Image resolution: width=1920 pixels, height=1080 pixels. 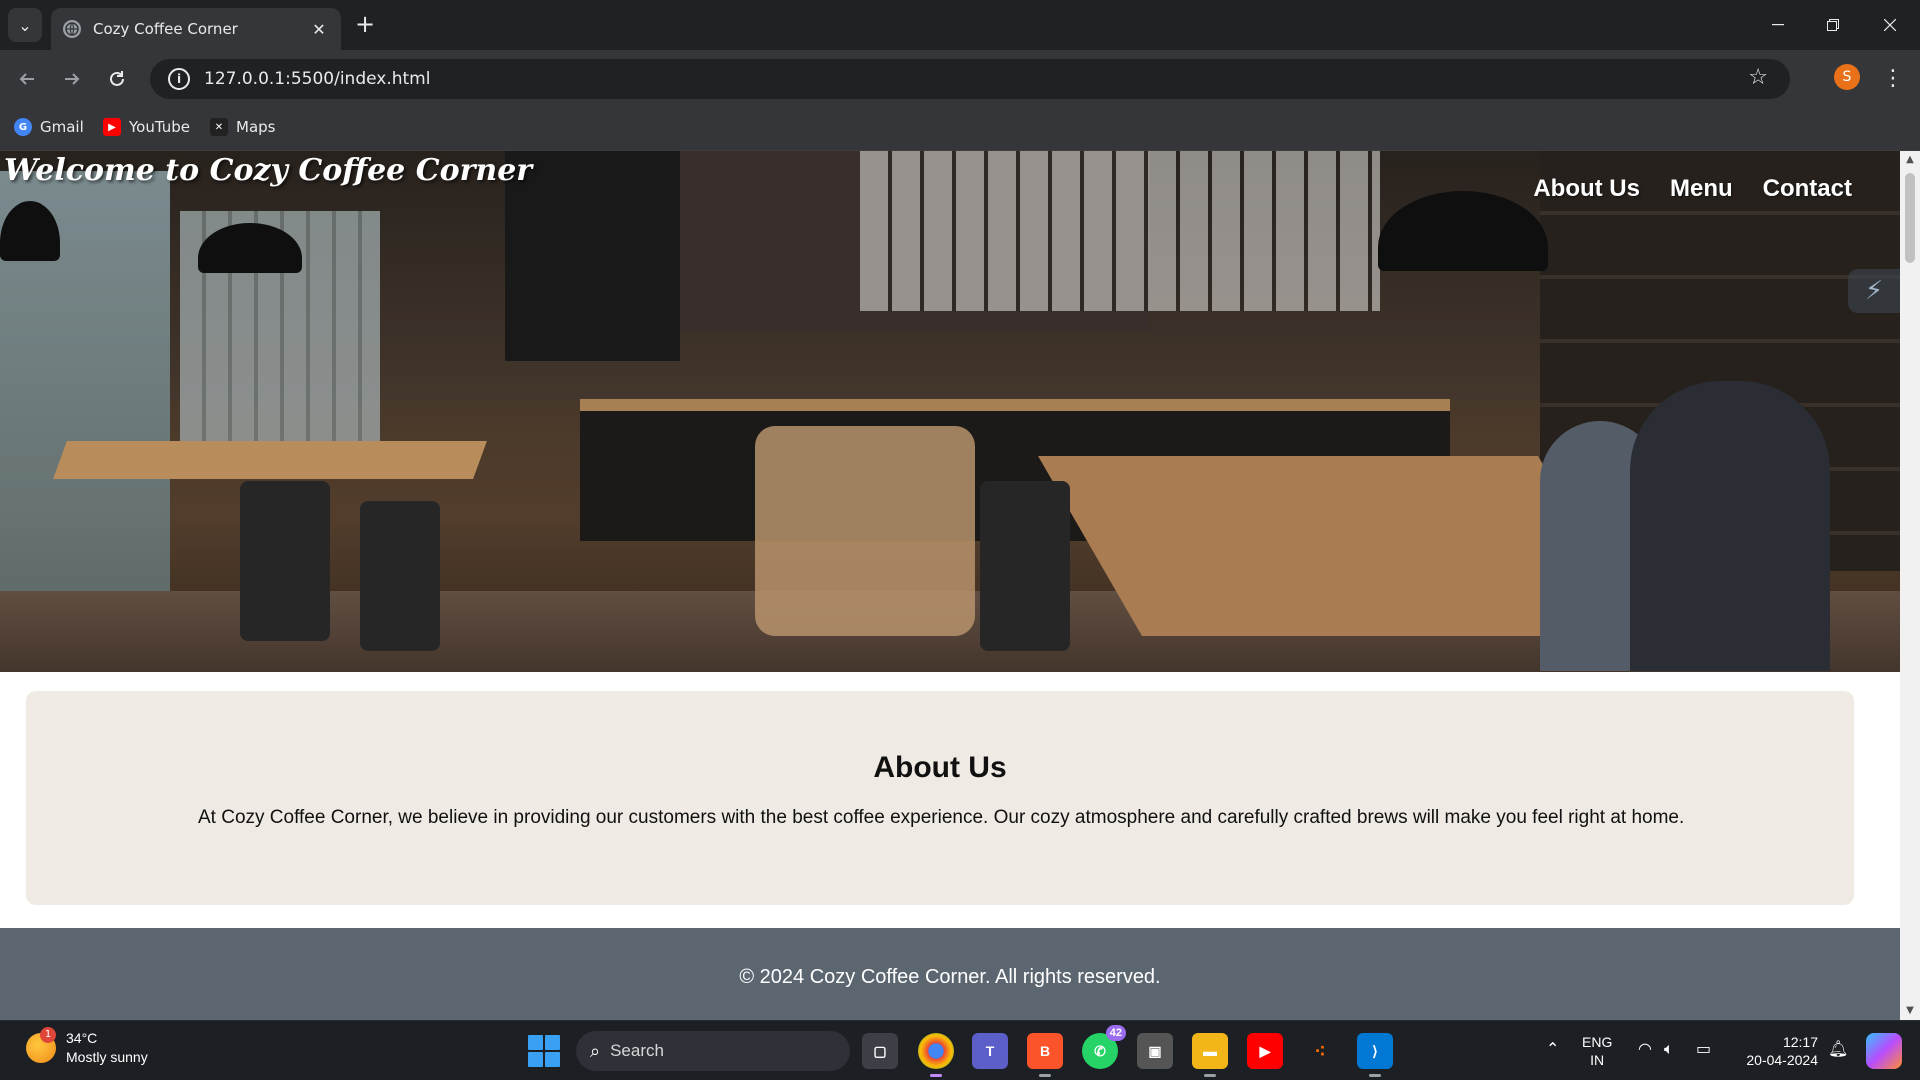 What do you see at coordinates (72, 79) in the screenshot?
I see `forward-button` at bounding box center [72, 79].